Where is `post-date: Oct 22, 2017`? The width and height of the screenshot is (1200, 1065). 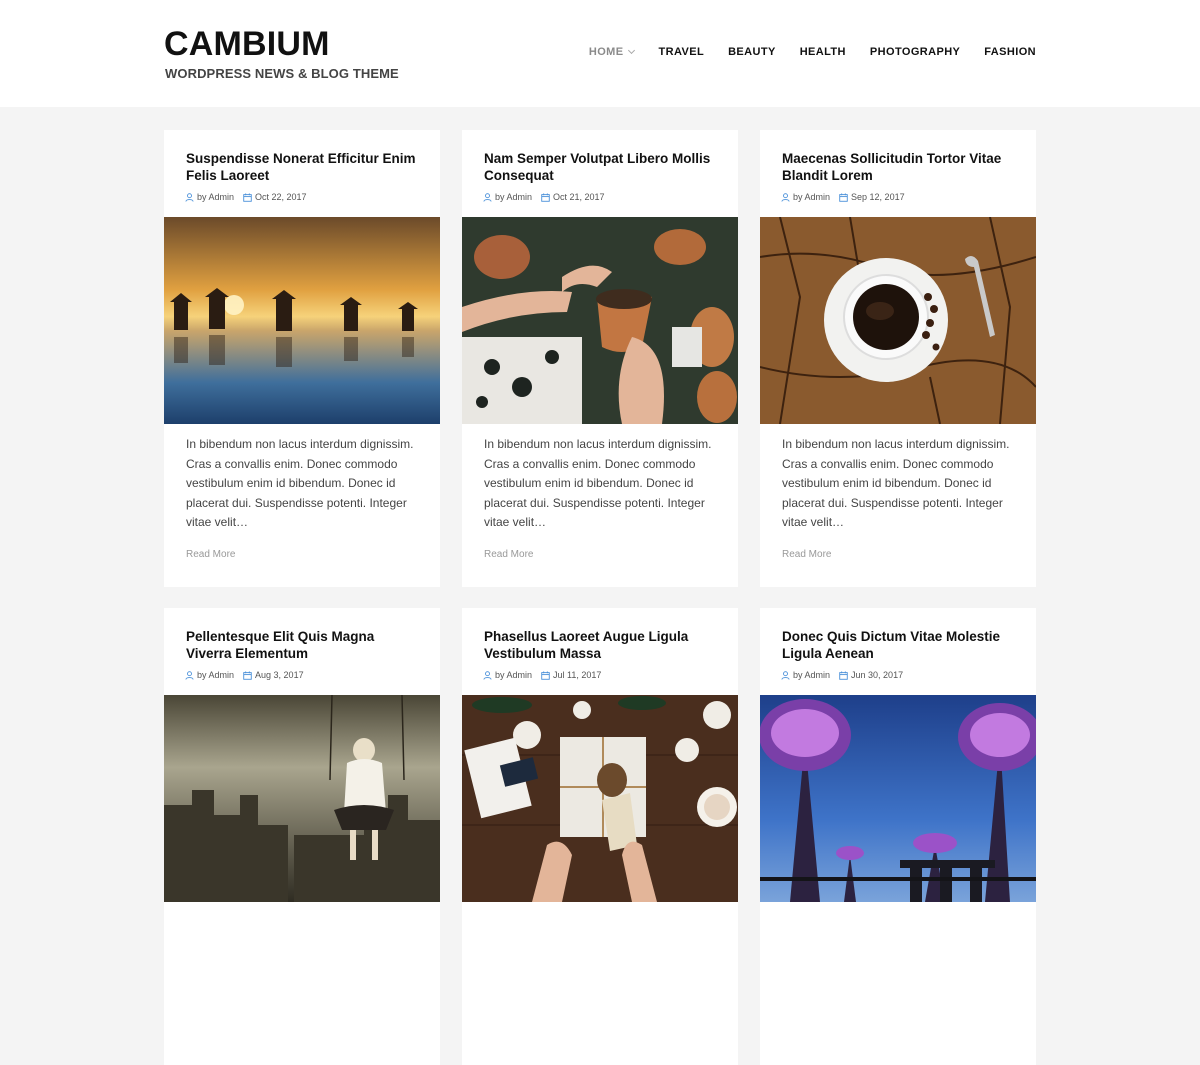 post-date: Oct 22, 2017 is located at coordinates (281, 197).